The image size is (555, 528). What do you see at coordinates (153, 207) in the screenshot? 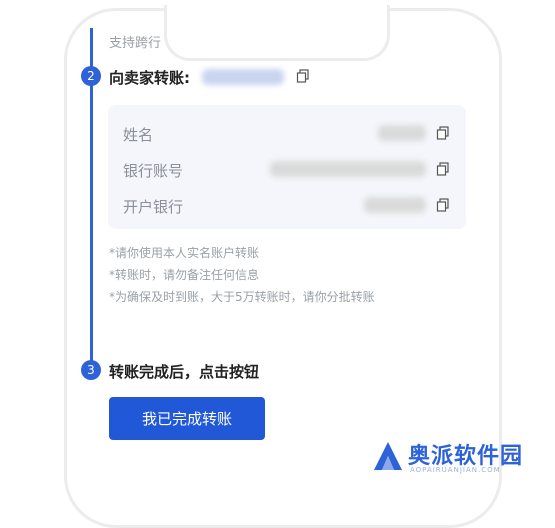
I see `bank-label: 开户银行` at bounding box center [153, 207].